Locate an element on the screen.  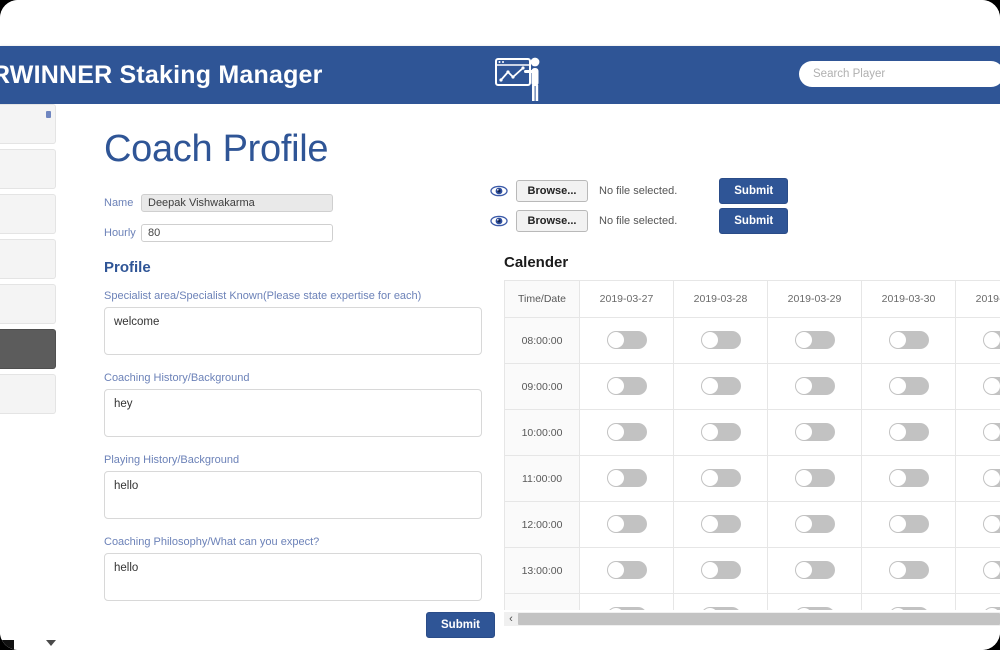
playing-history-textarea: hello is located at coordinates (293, 495).